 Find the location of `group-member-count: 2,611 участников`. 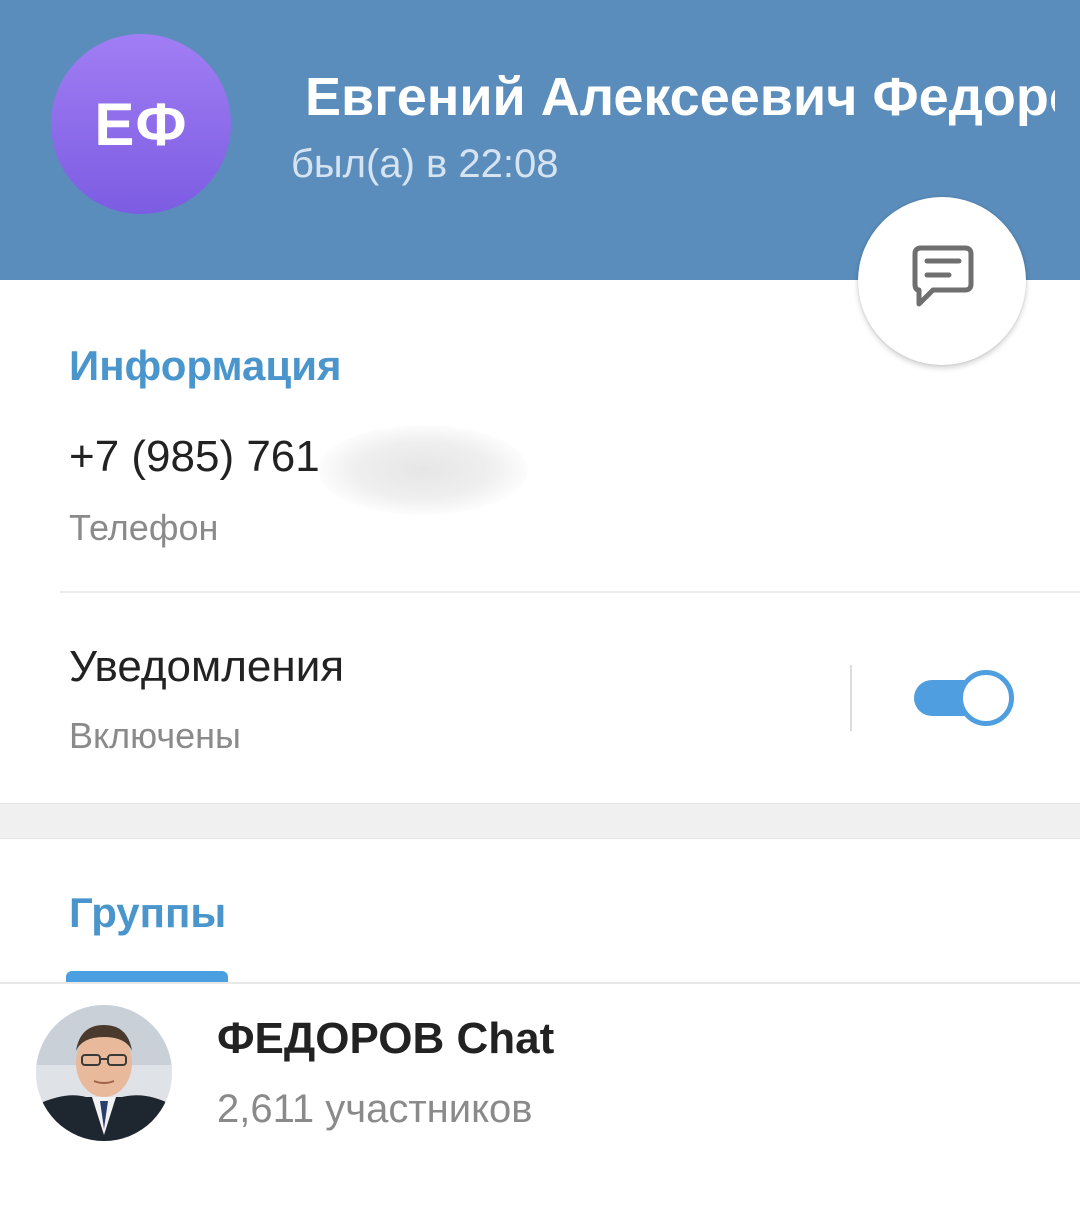

group-member-count: 2,611 участников is located at coordinates (375, 1109).